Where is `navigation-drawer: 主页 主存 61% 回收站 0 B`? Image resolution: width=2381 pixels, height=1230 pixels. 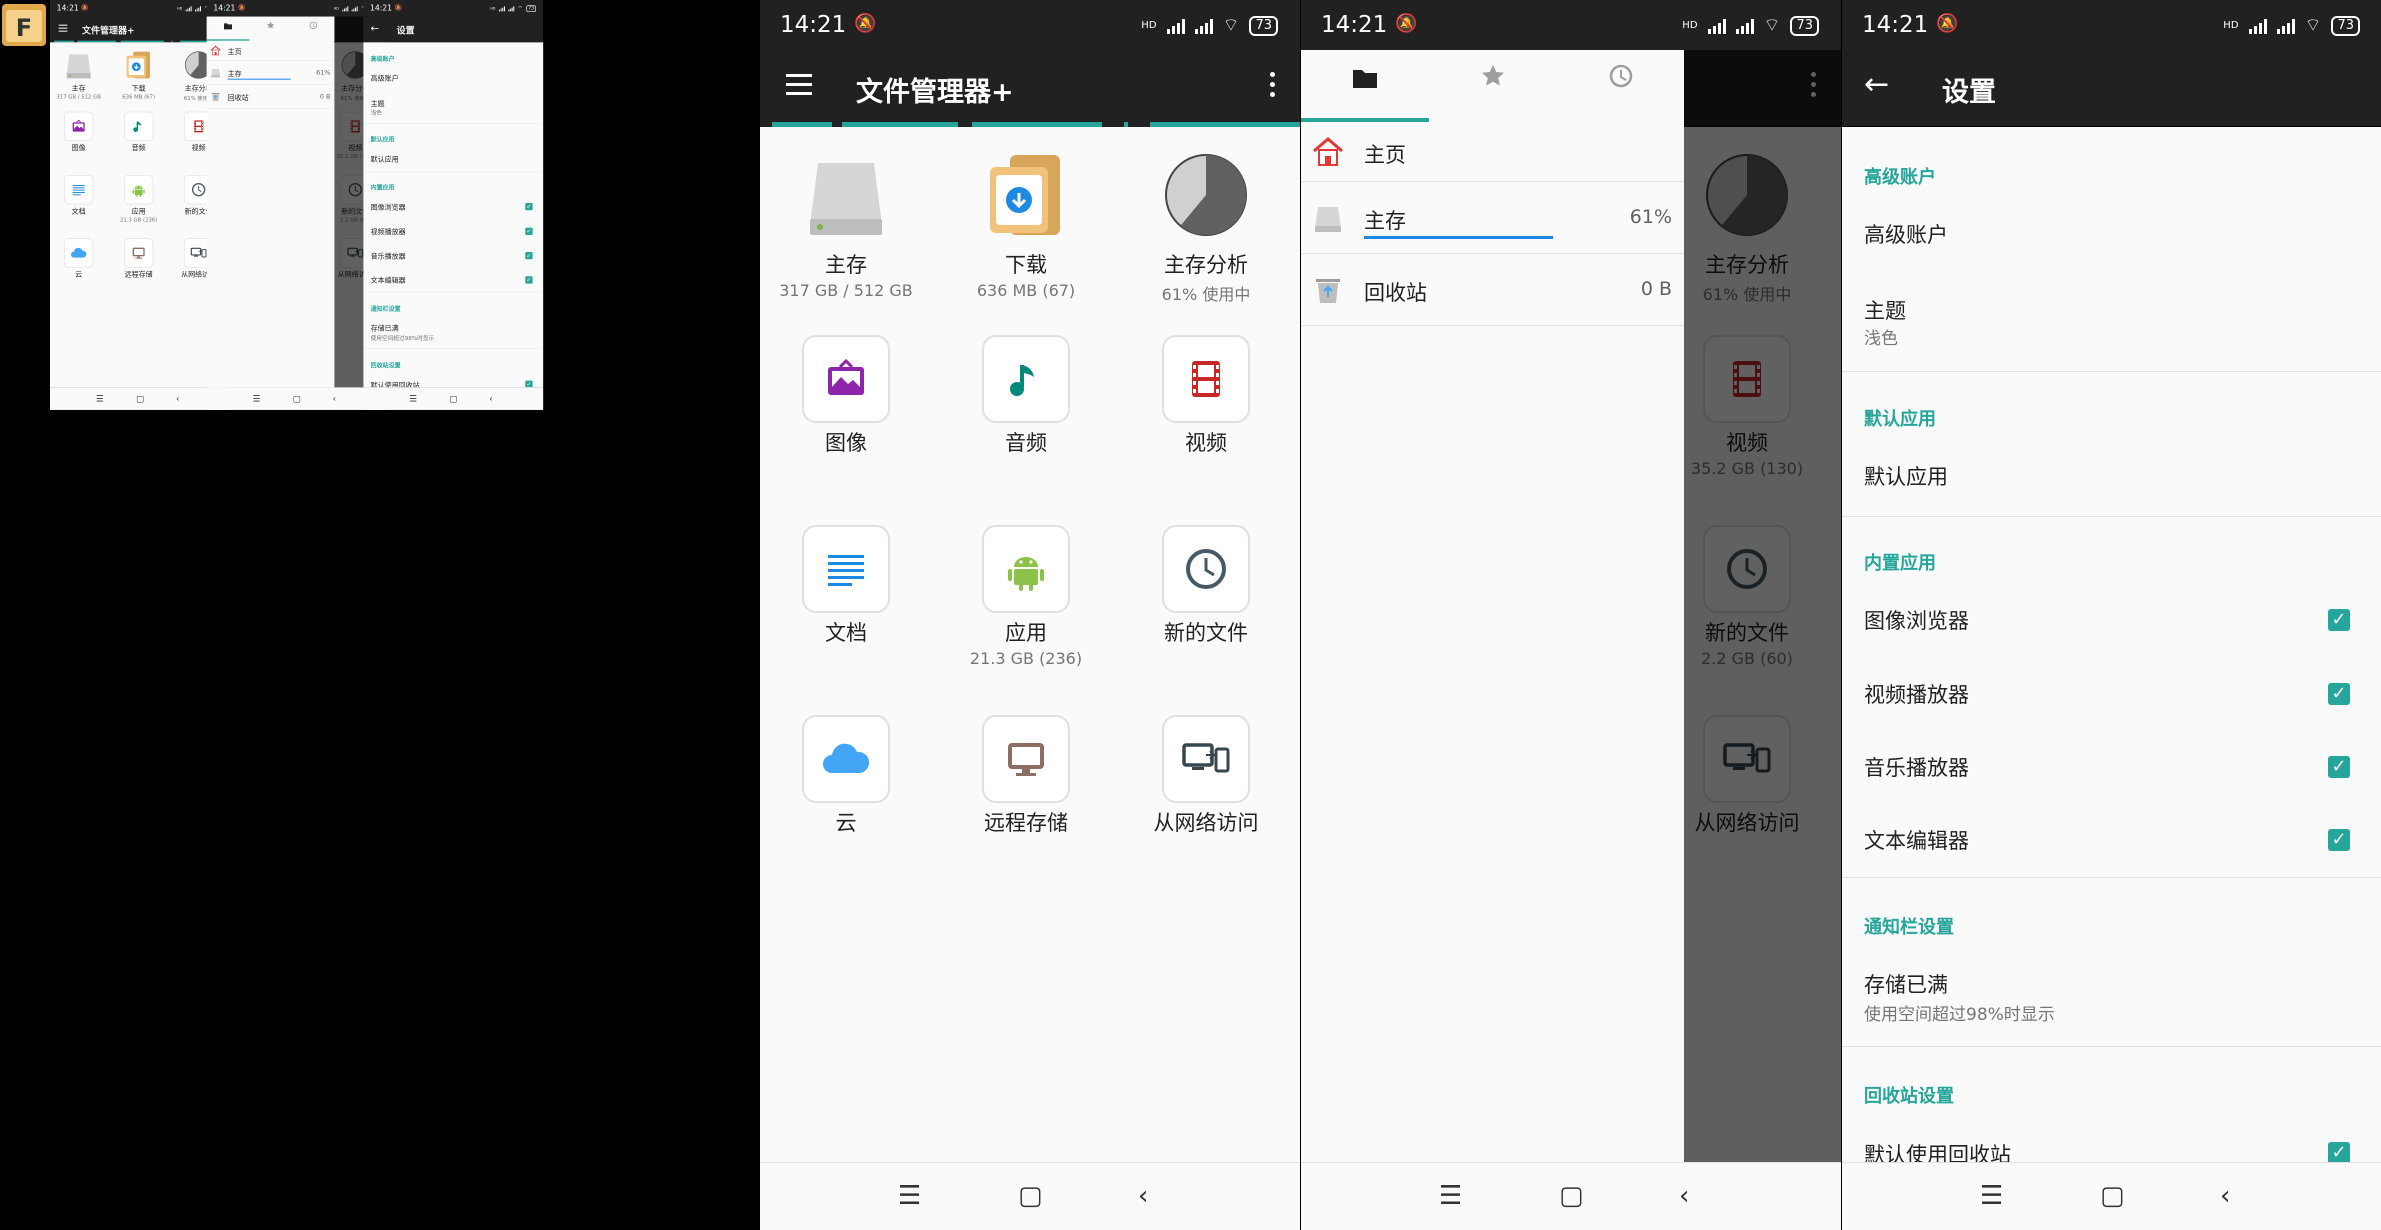 navigation-drawer: 主页 主存 61% 回收站 0 B is located at coordinates (1492, 606).